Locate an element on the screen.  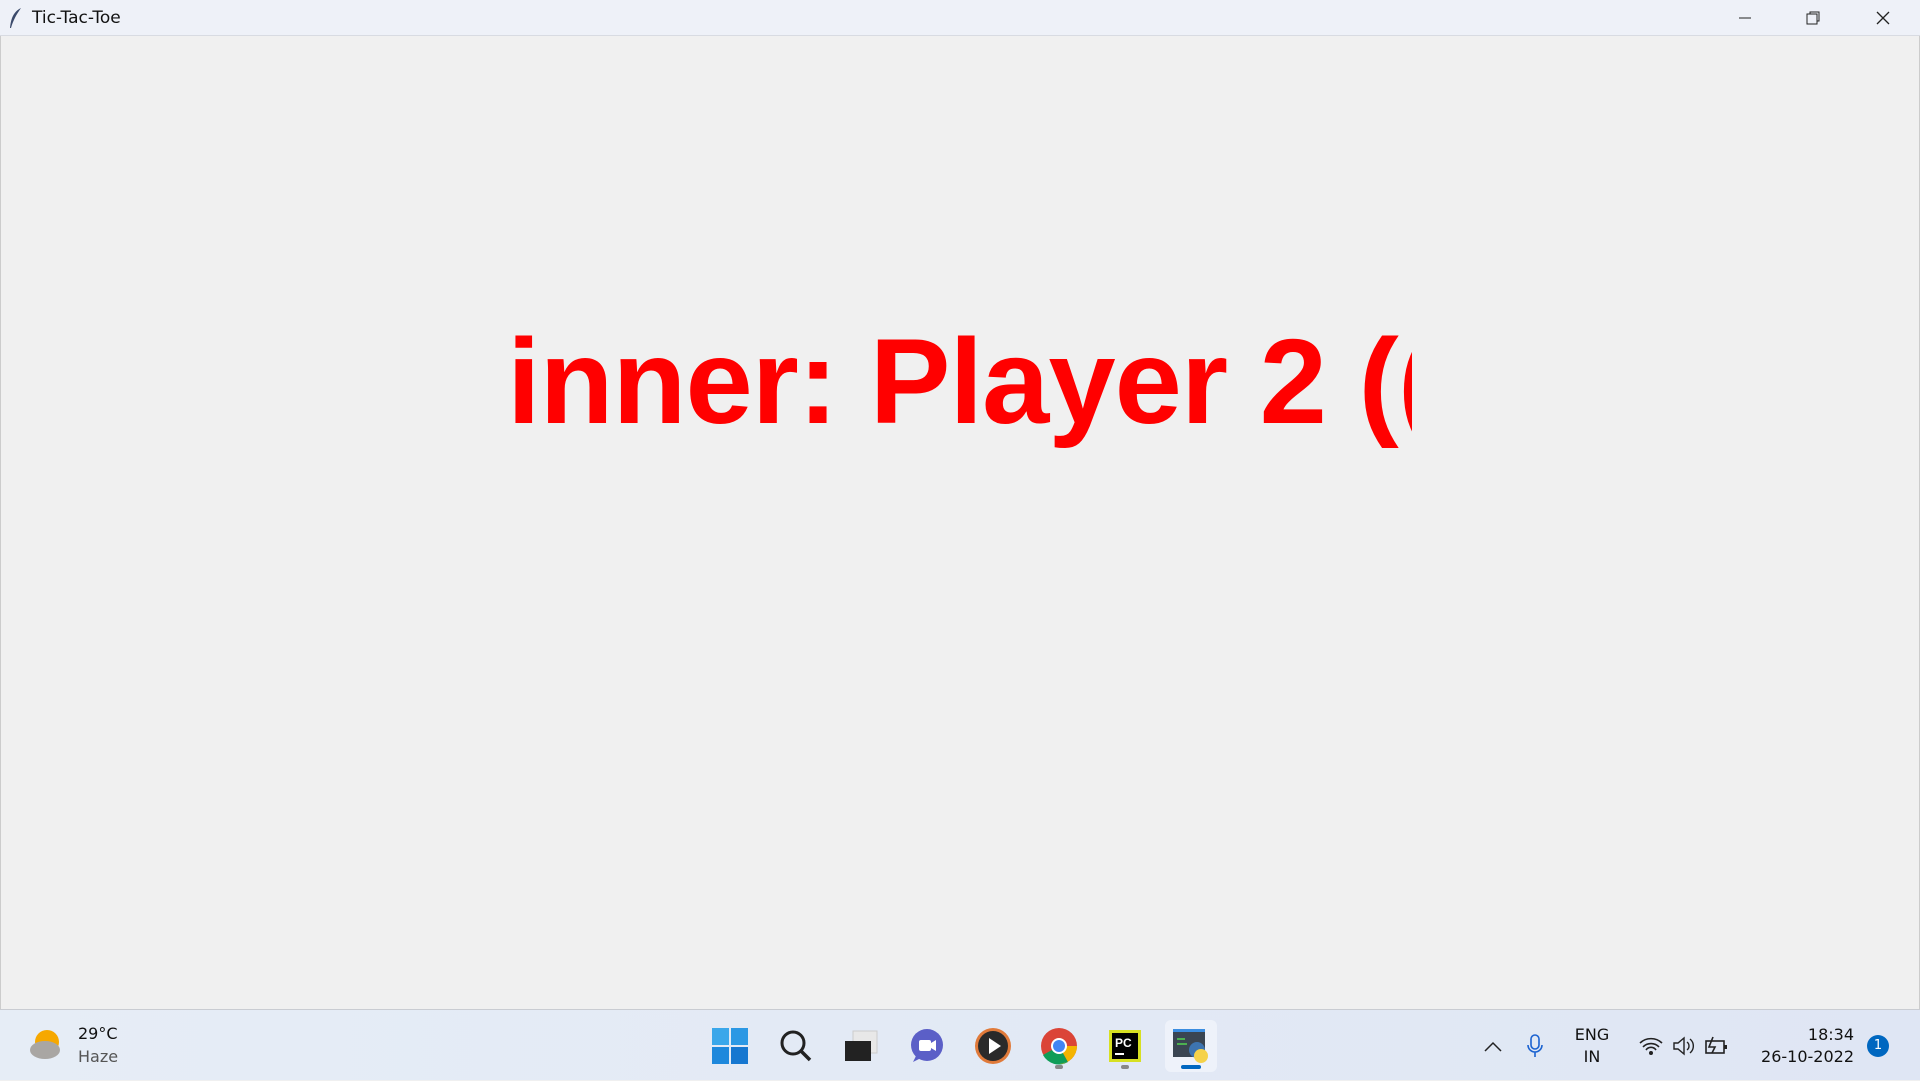
teams-chat-button is located at coordinates (927, 1046).